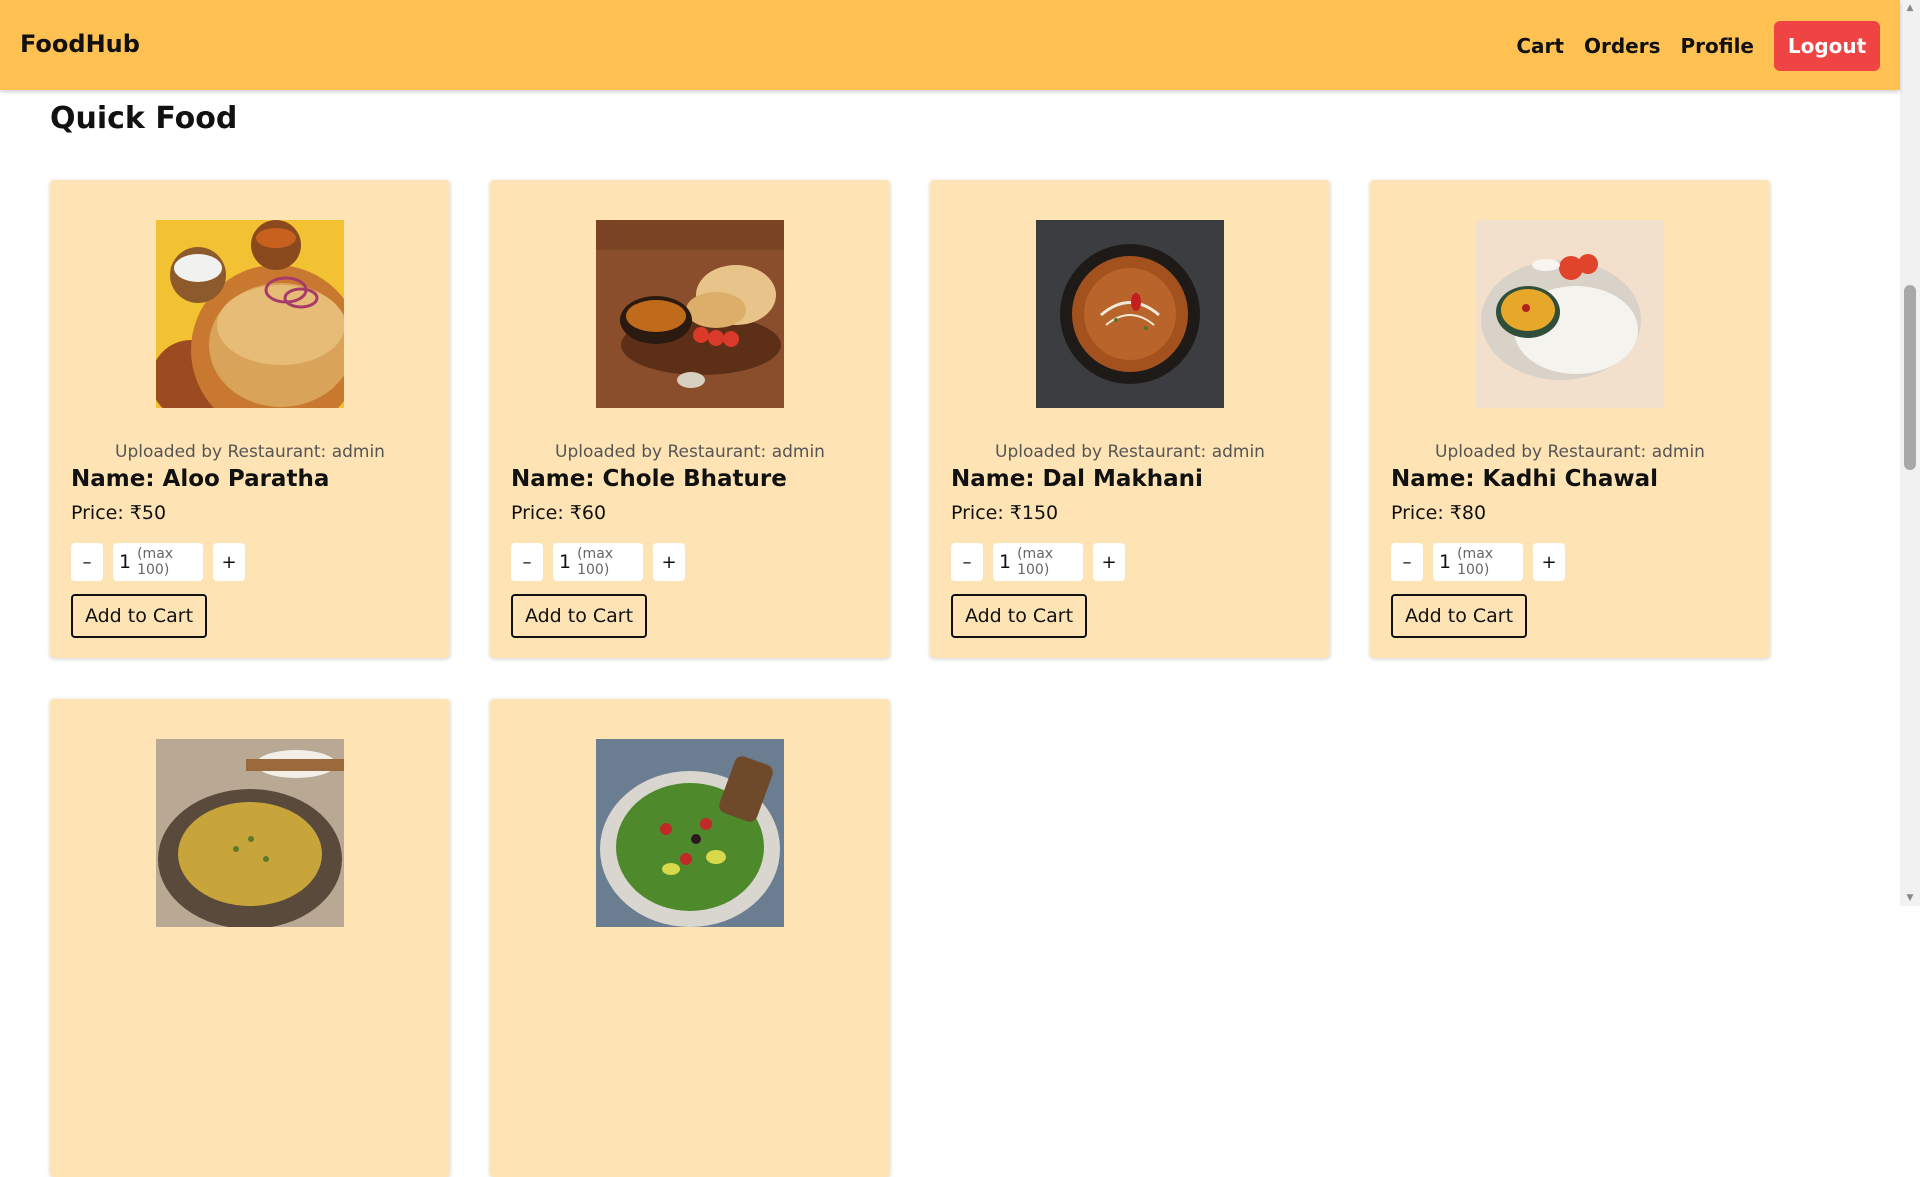 The width and height of the screenshot is (1920, 1177). I want to click on vertical-scrollbar: ▲ ▼, so click(1910, 453).